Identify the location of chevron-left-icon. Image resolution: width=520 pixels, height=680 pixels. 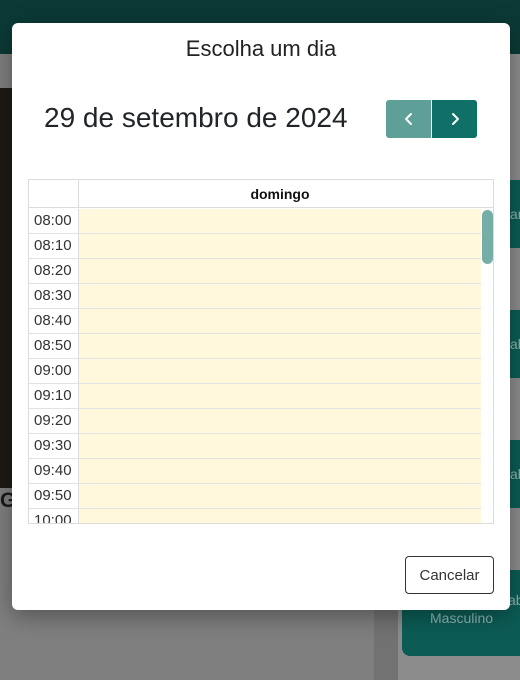
(408, 119).